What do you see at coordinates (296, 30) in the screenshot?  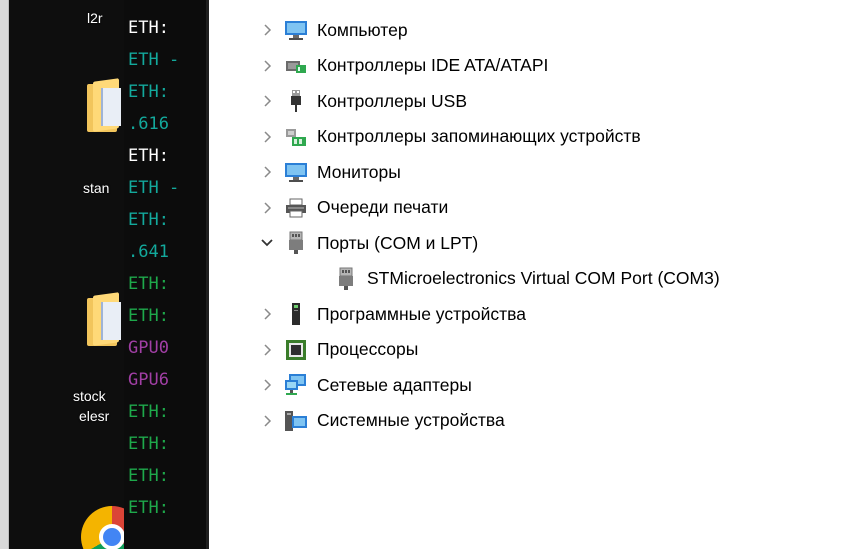 I see `computer-icon` at bounding box center [296, 30].